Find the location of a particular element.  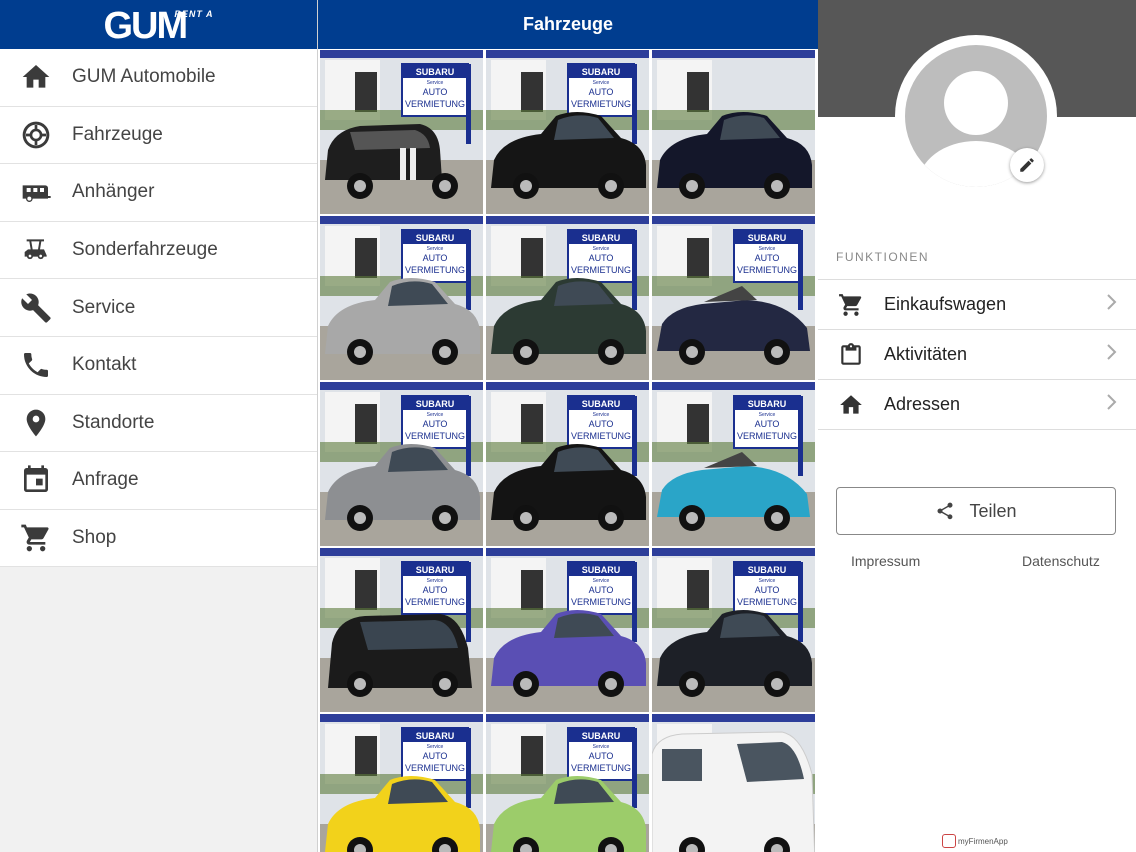

menu-item-anhanger: Anhänger is located at coordinates (158, 193).